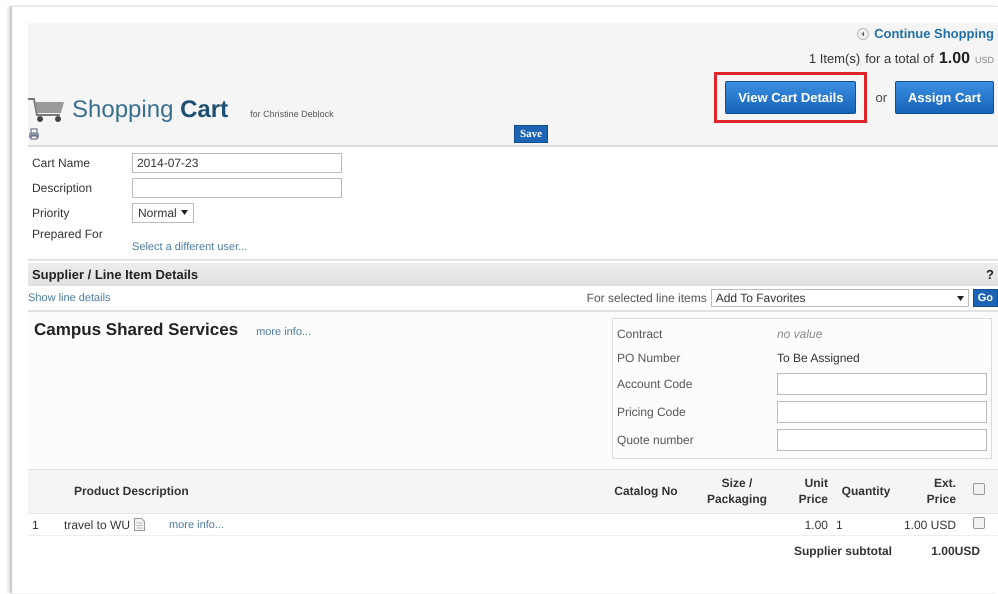 This screenshot has height=594, width=998. What do you see at coordinates (899, 58) in the screenshot?
I see `total-label: for a total of` at bounding box center [899, 58].